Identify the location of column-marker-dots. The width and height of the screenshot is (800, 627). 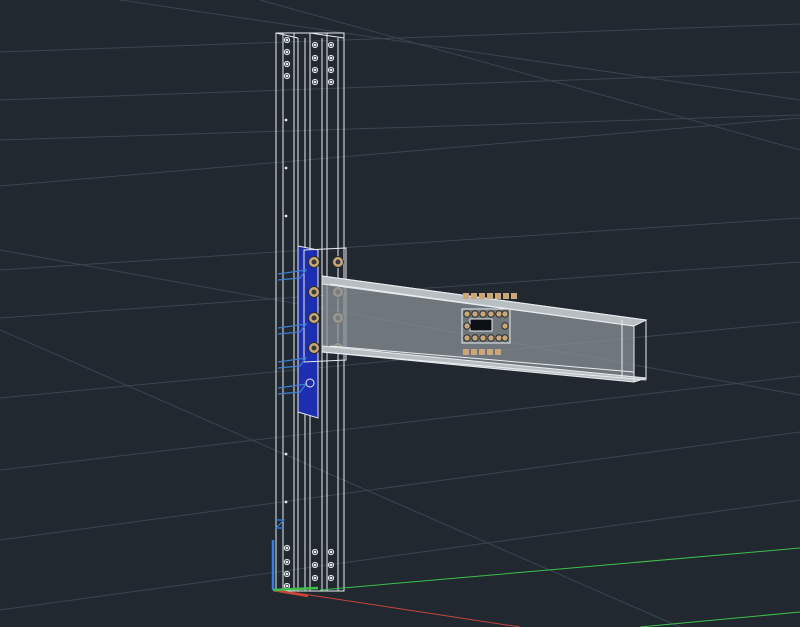
(286, 311).